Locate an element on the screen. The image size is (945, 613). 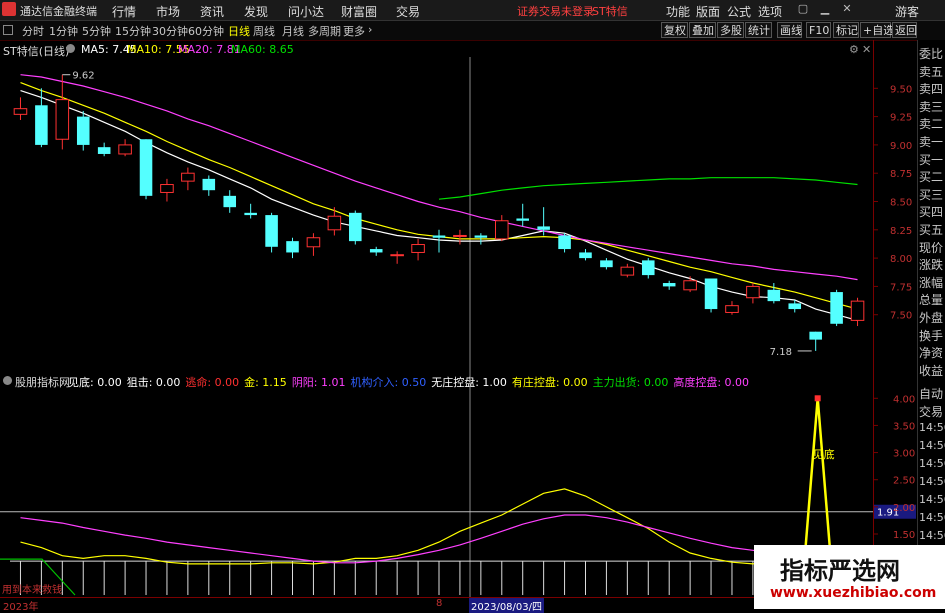
y-tick-label: 9.50 is located at coordinates (901, 89).